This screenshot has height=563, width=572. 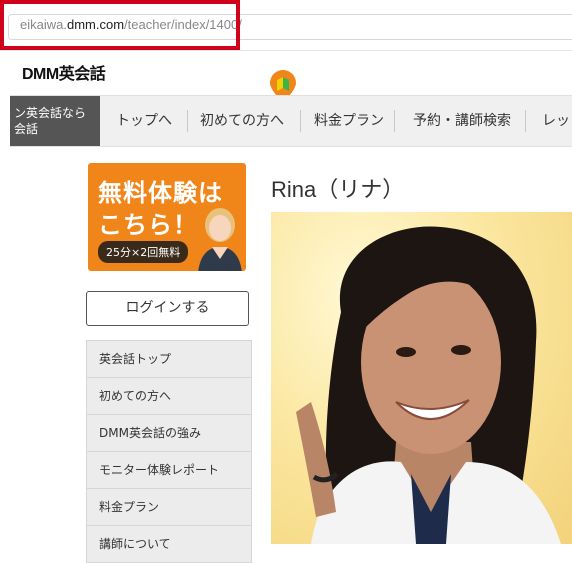 What do you see at coordinates (55, 121) in the screenshot?
I see `nav-brand: ン英会話なら 会話` at bounding box center [55, 121].